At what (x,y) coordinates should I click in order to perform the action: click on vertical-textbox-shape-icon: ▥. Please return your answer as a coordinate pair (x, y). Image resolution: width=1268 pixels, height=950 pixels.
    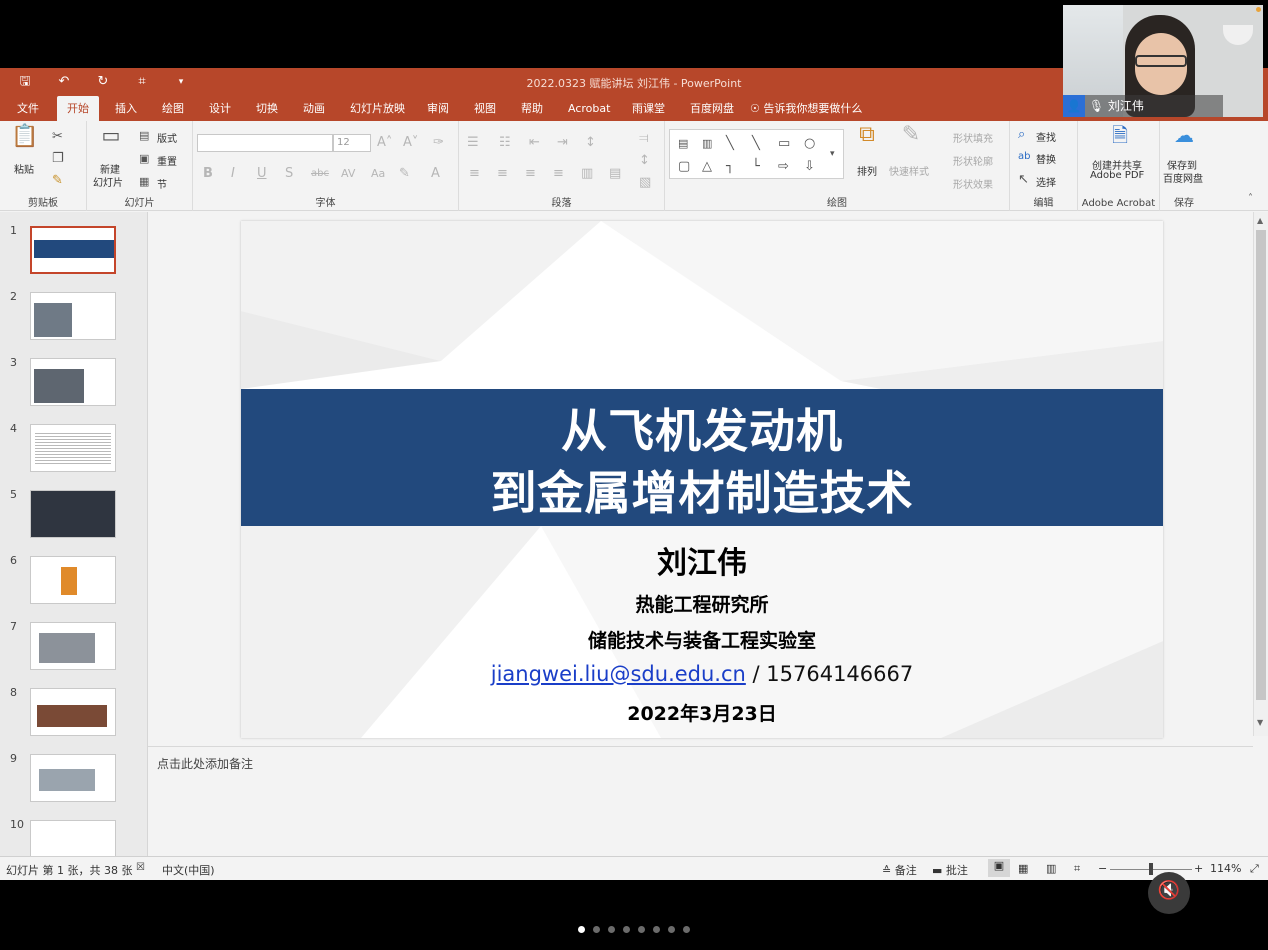
    Looking at the image, I should click on (707, 144).